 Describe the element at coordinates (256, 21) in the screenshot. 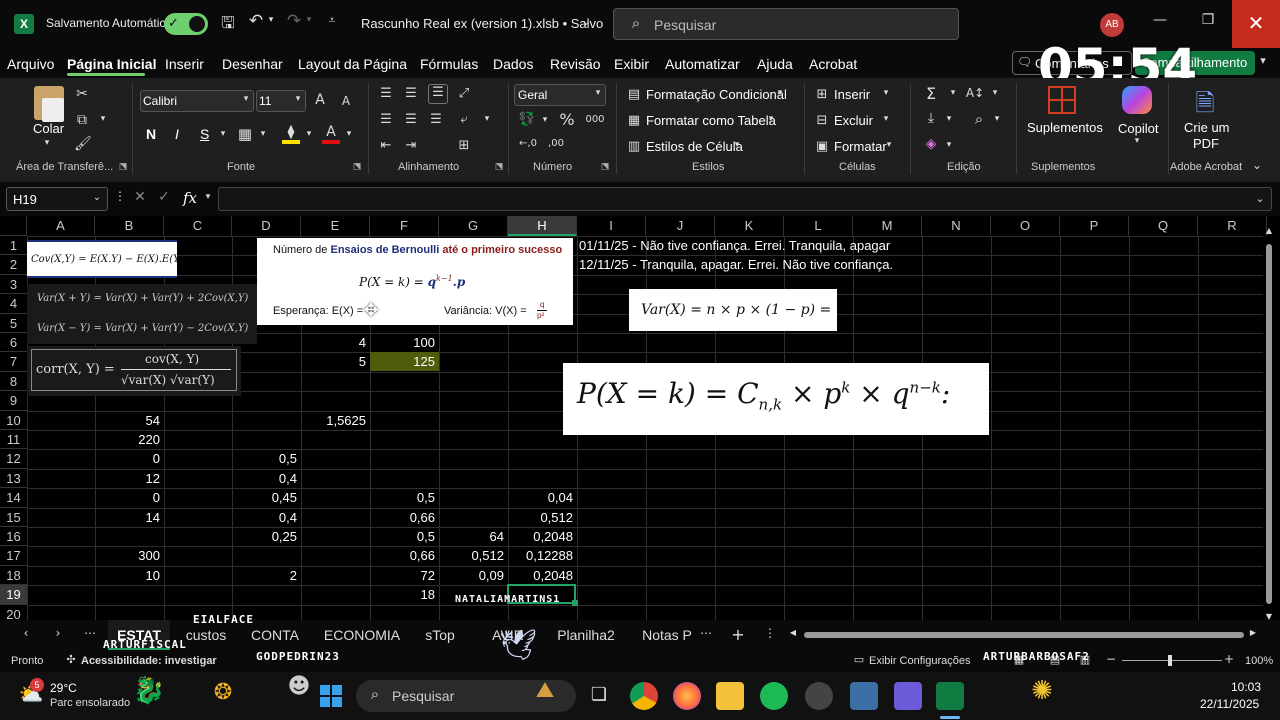

I see `undo-icon: ↶` at that location.